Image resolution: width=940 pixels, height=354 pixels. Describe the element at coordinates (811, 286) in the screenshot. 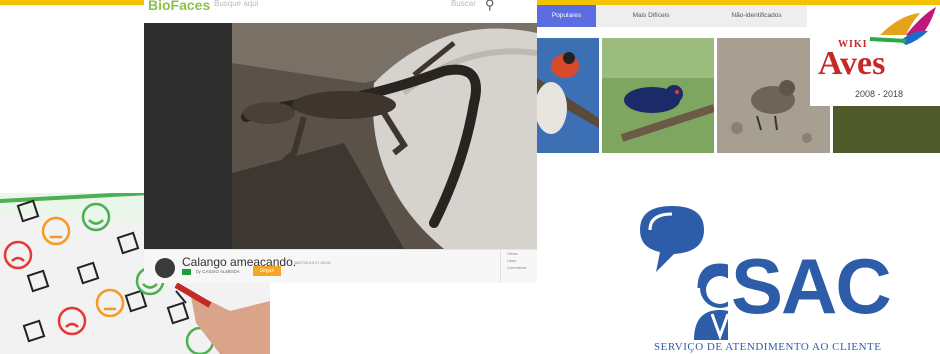

I see `sac-title: SAC` at that location.